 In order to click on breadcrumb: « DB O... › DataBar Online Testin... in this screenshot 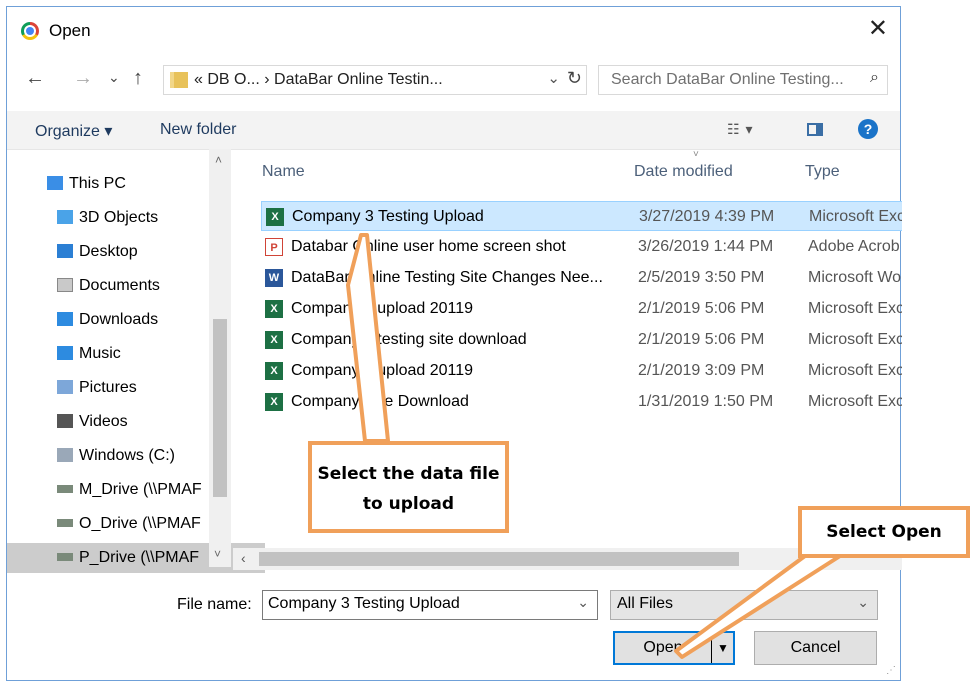, I will do `click(318, 80)`.